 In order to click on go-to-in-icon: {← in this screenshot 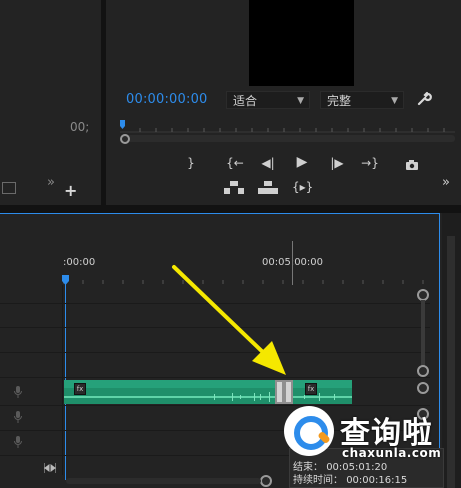, I will do `click(235, 163)`.